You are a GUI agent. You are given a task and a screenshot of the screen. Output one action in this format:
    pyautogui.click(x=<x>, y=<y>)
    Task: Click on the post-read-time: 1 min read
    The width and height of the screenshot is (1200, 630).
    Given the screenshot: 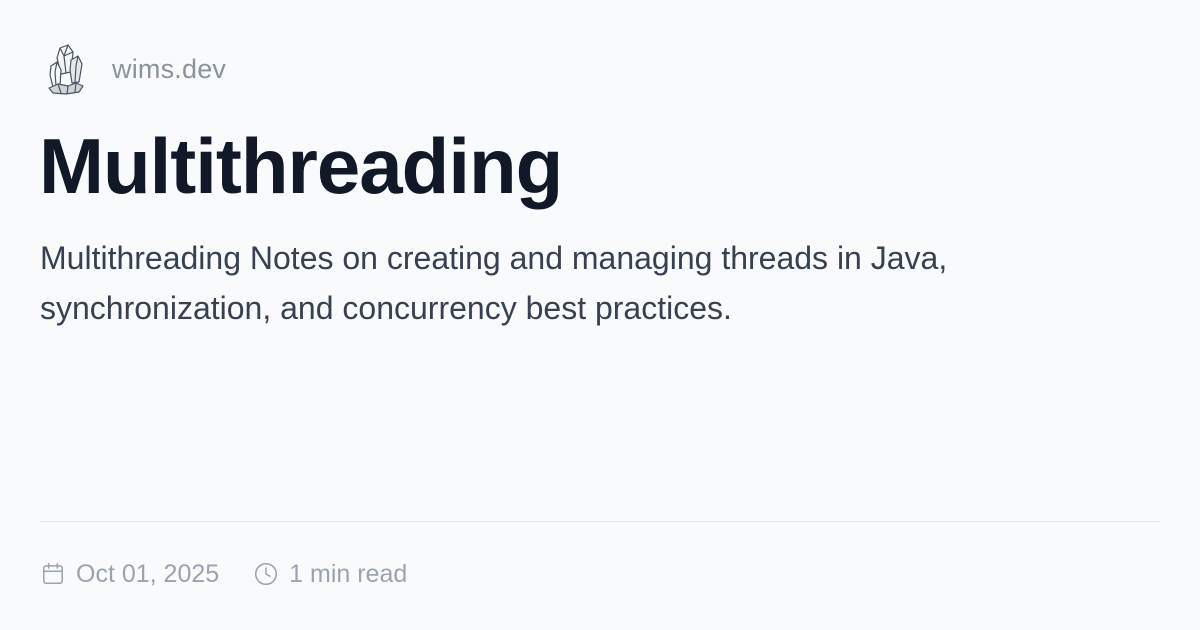 What is the action you would take?
    pyautogui.click(x=330, y=574)
    